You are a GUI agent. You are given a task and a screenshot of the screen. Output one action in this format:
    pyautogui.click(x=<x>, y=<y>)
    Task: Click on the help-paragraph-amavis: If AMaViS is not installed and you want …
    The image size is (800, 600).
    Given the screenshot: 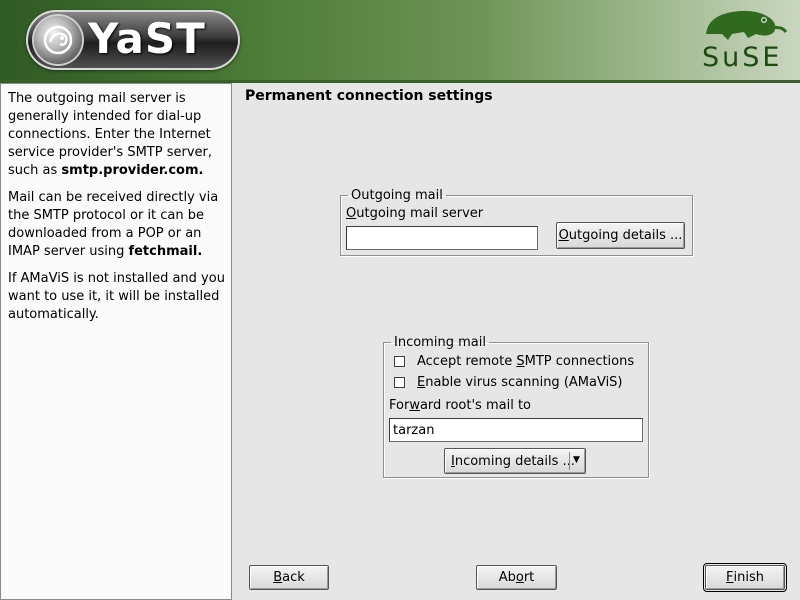 What is the action you would take?
    pyautogui.click(x=116, y=296)
    